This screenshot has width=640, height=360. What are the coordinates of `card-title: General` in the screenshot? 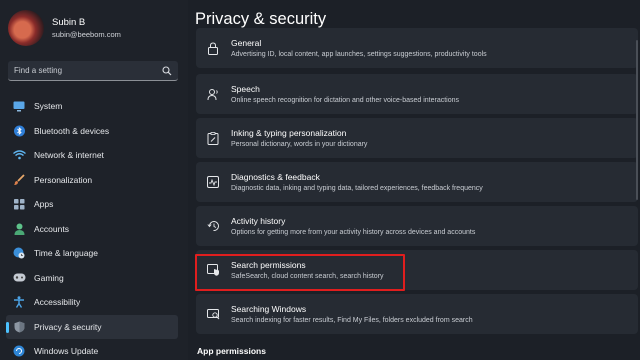 It's located at (246, 42).